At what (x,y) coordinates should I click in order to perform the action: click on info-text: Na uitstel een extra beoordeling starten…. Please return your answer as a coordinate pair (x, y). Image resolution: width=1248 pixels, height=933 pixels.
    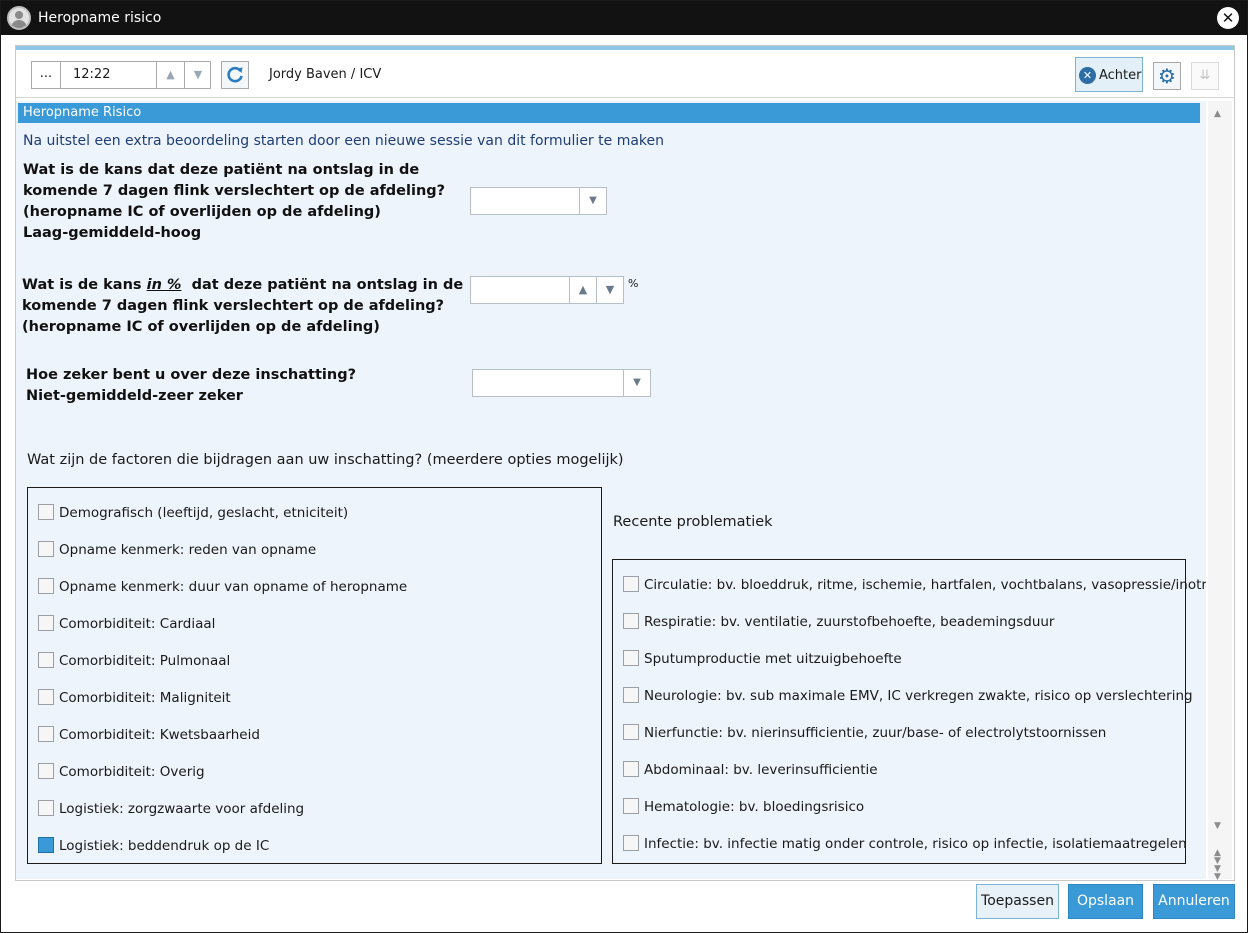
    Looking at the image, I should click on (344, 141).